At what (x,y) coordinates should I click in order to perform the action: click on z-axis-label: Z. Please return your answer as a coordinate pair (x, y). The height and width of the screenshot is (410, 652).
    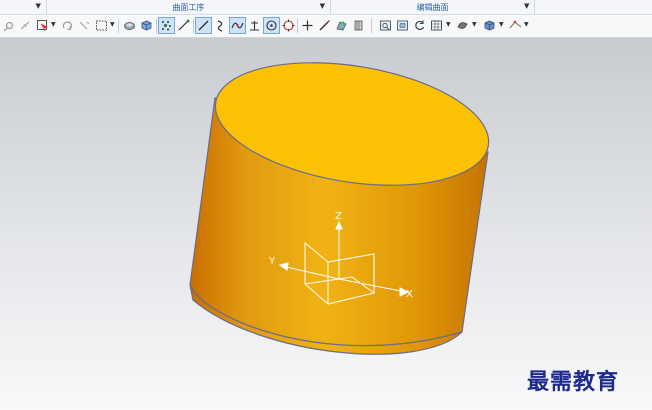
    Looking at the image, I should click on (338, 216).